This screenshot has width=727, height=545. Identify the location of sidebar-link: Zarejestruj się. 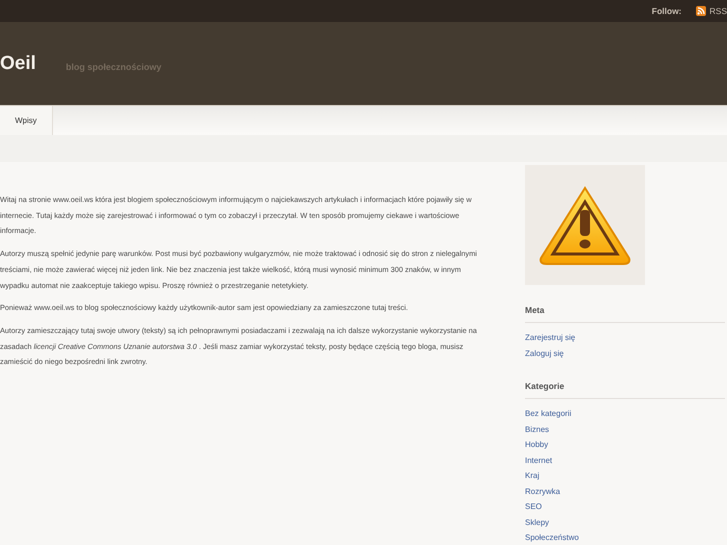
(625, 338).